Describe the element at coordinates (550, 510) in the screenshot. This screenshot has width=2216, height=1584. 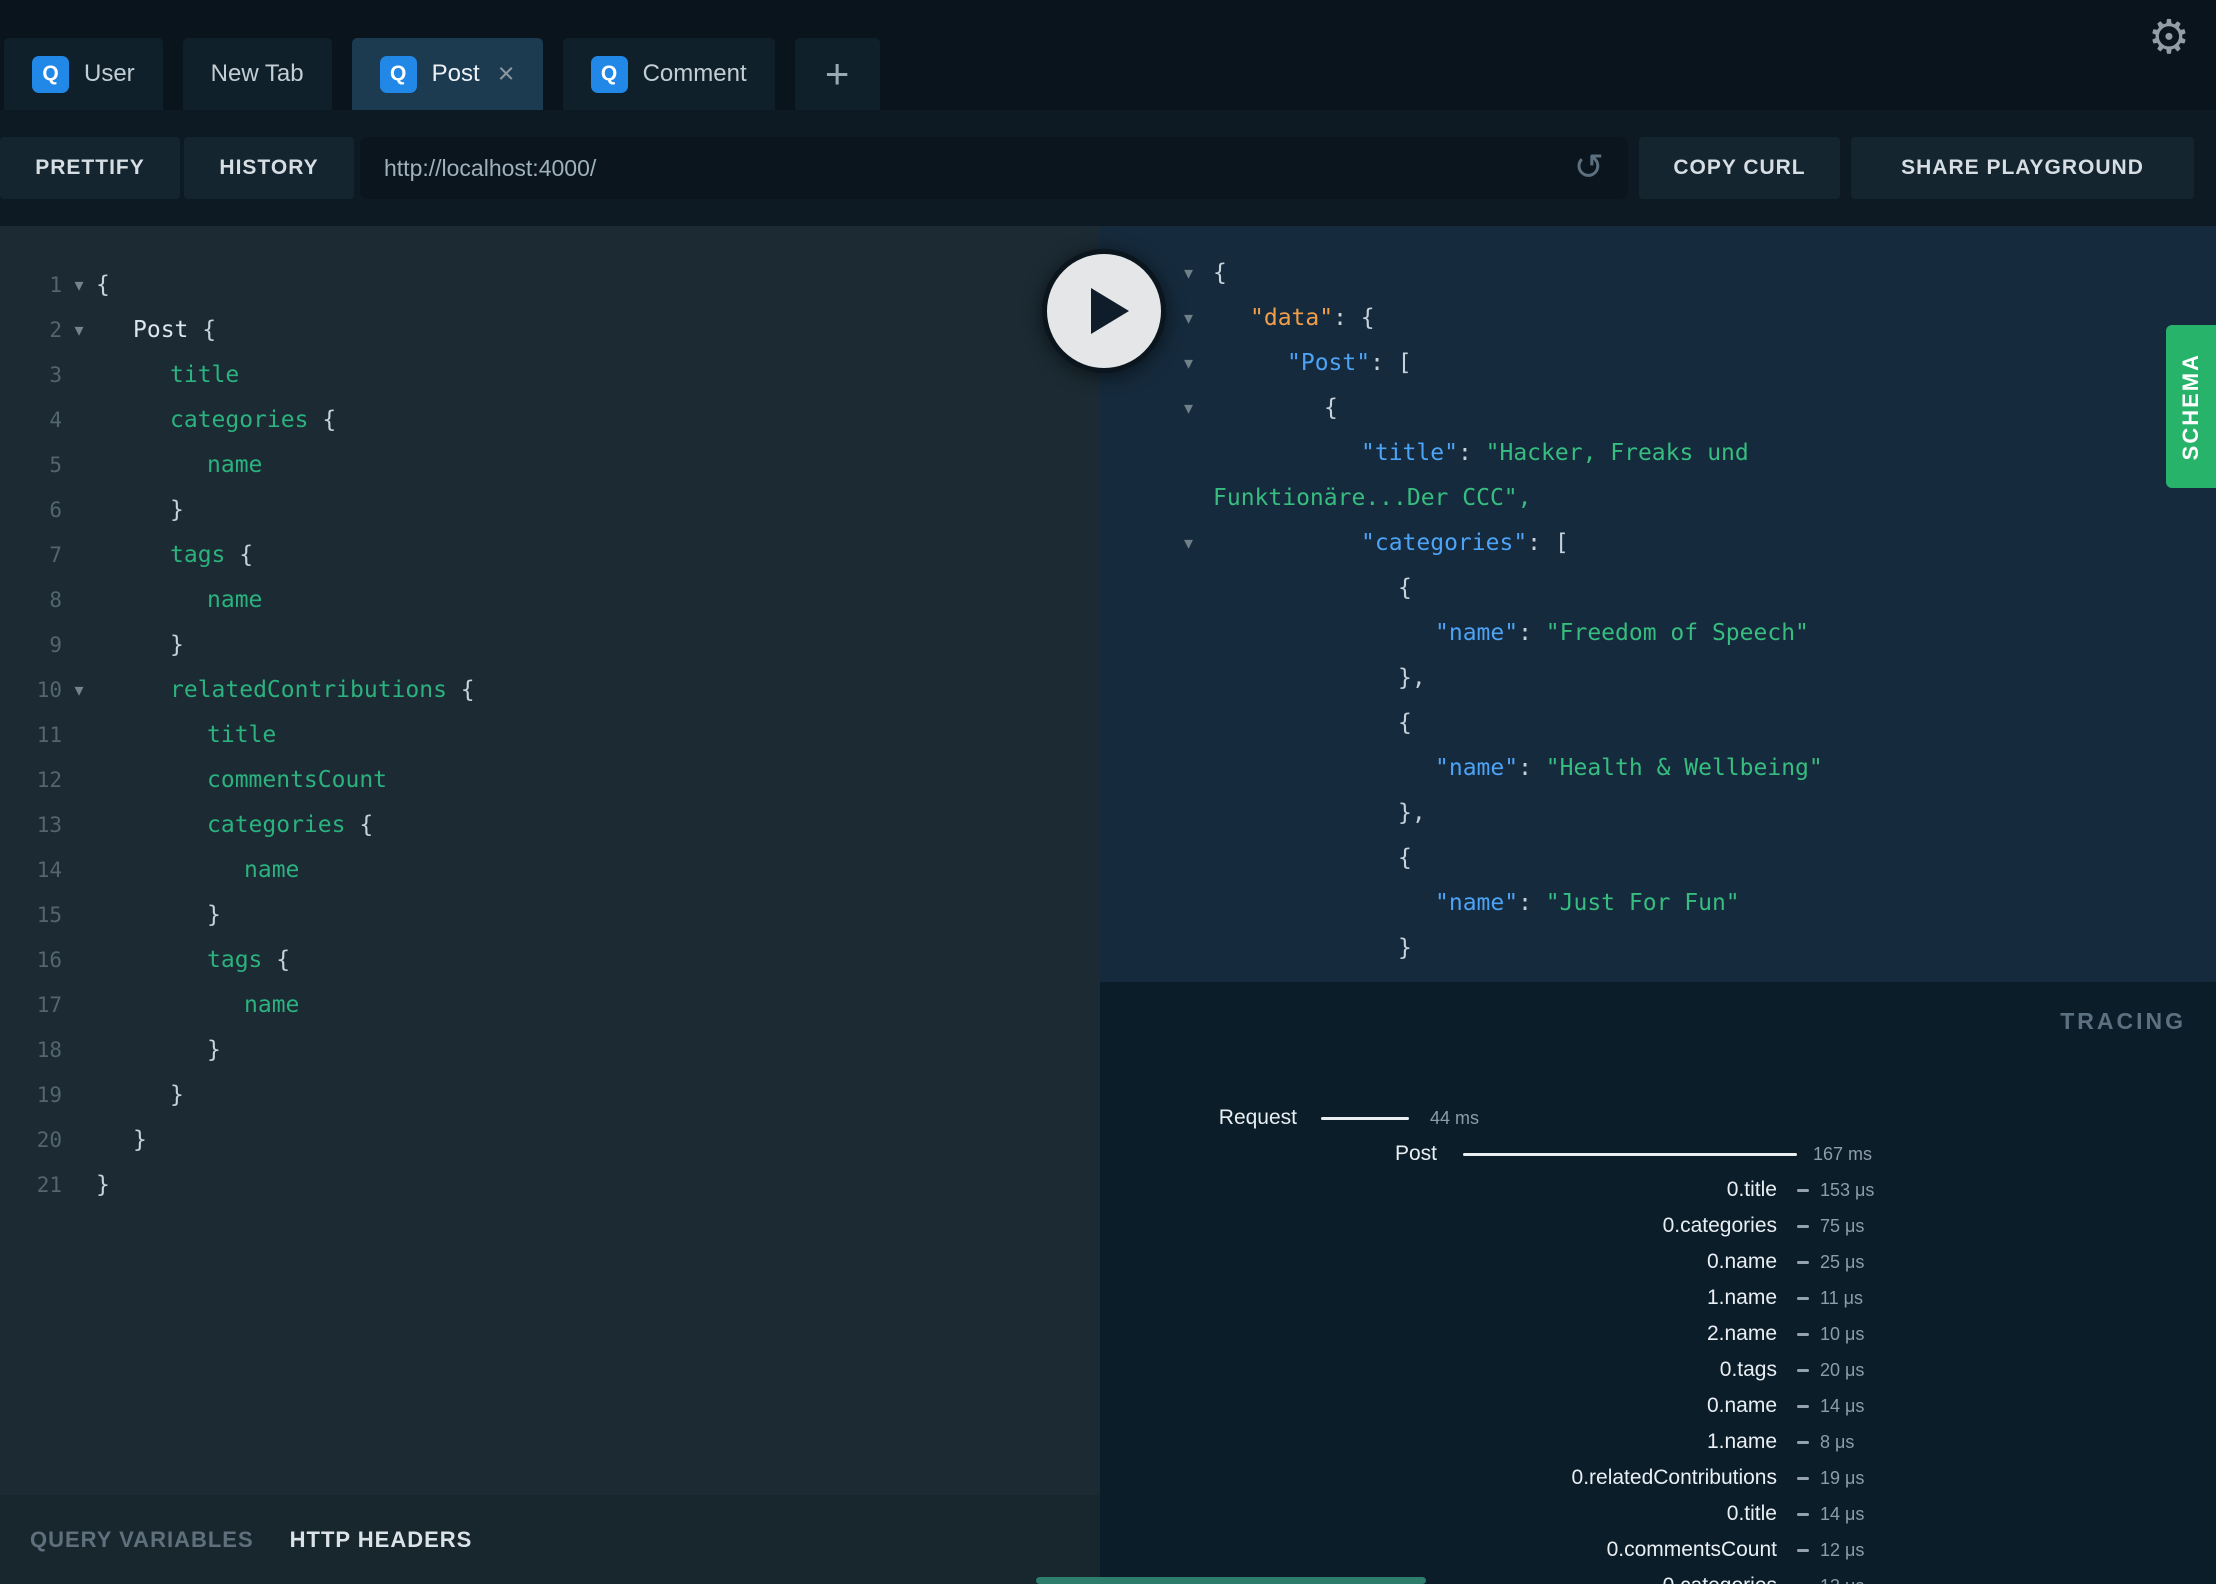
I see `code-line: 6}` at that location.